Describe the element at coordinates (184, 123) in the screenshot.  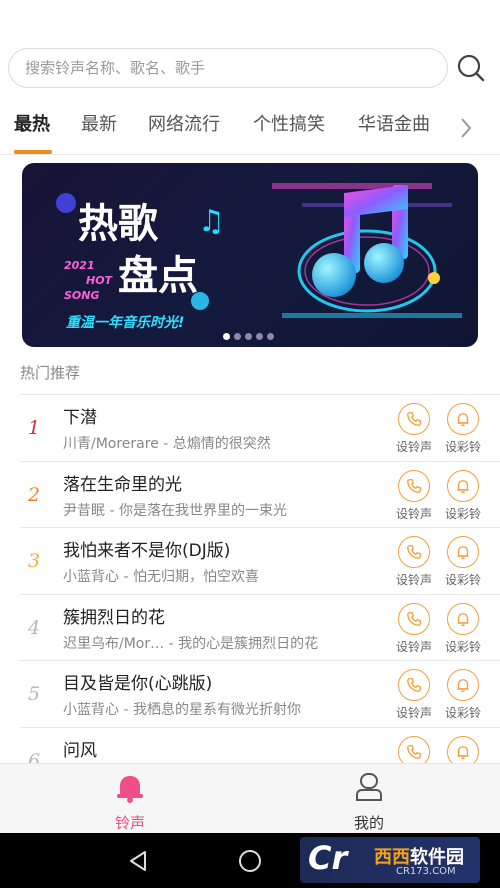
I see `tab-internet-popular: 网络流行` at that location.